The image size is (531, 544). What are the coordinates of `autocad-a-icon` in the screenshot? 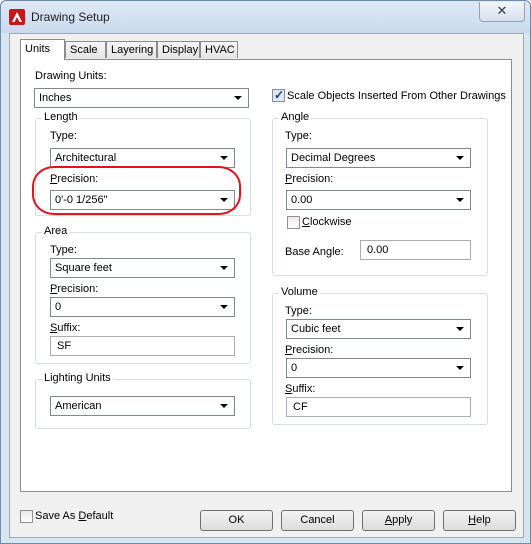 It's located at (17, 17).